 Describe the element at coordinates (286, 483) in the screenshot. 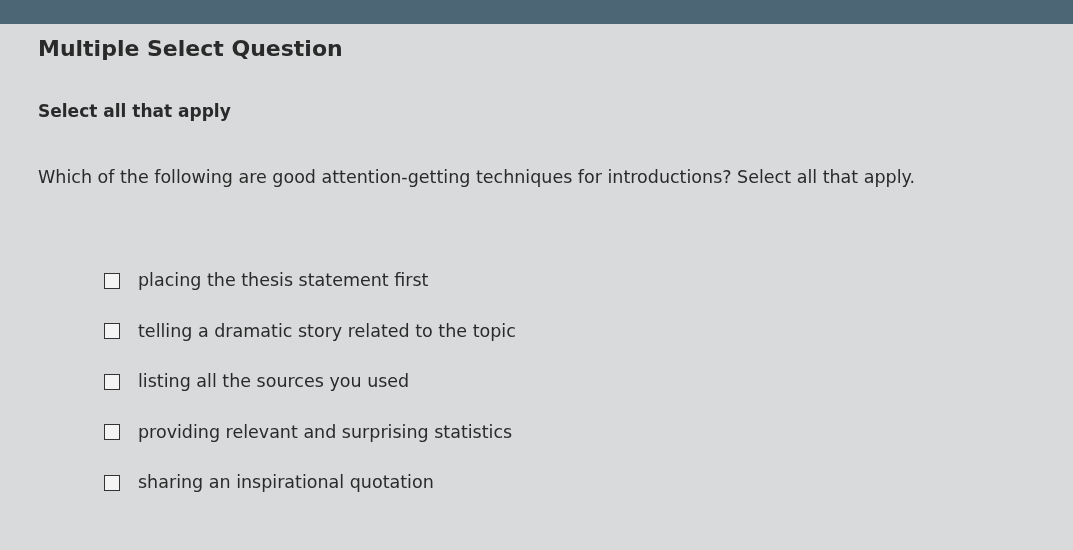

I see `option-label: sharing an inspirational quotation` at that location.